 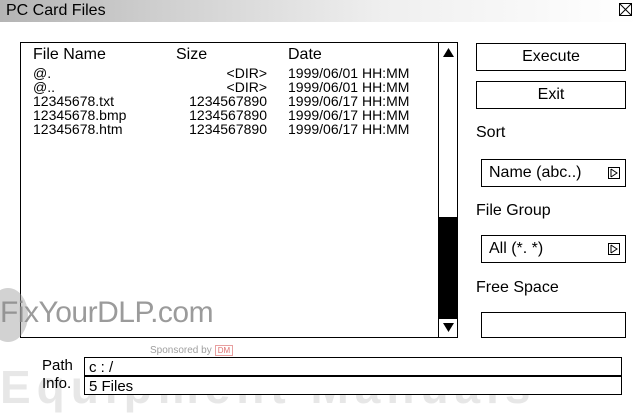 What do you see at coordinates (101, 367) in the screenshot?
I see `path-value: c : /` at bounding box center [101, 367].